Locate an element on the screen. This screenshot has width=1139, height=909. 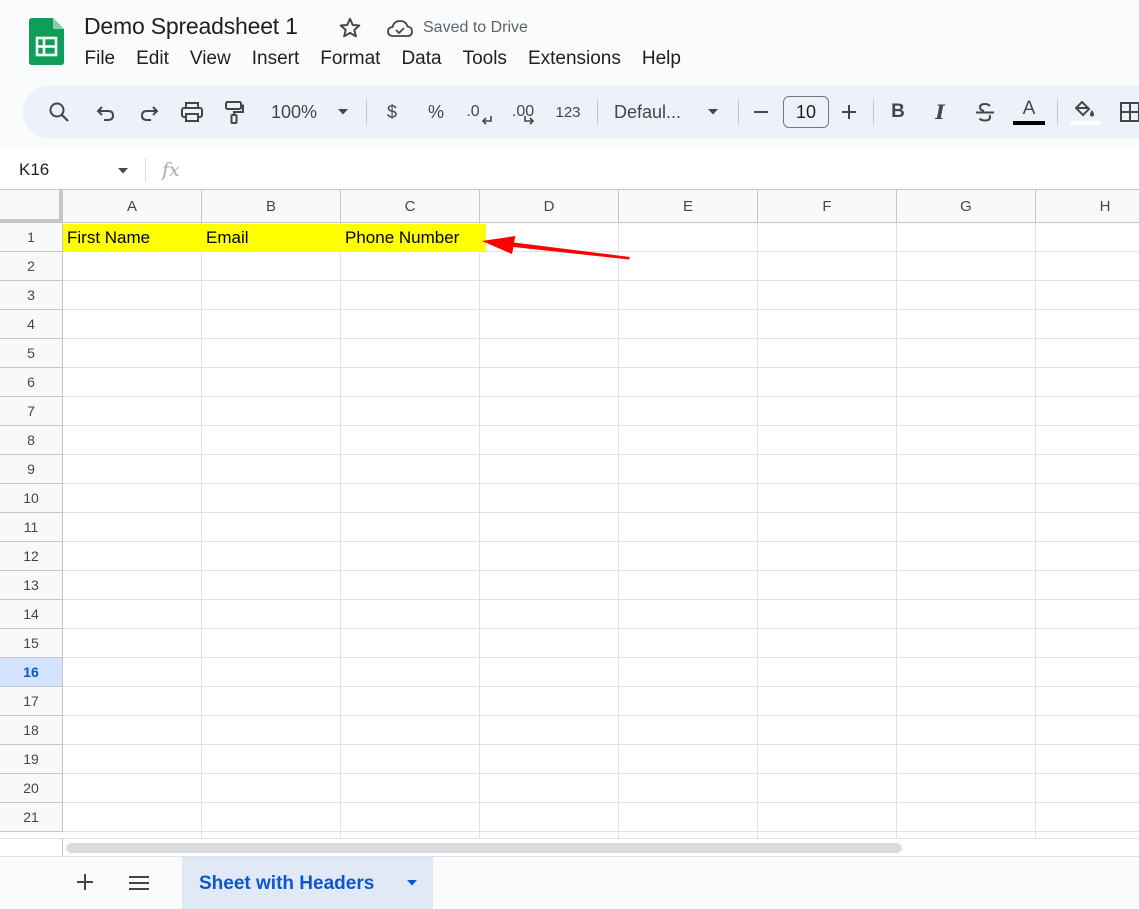
row-header-8: 8 is located at coordinates (31, 440).